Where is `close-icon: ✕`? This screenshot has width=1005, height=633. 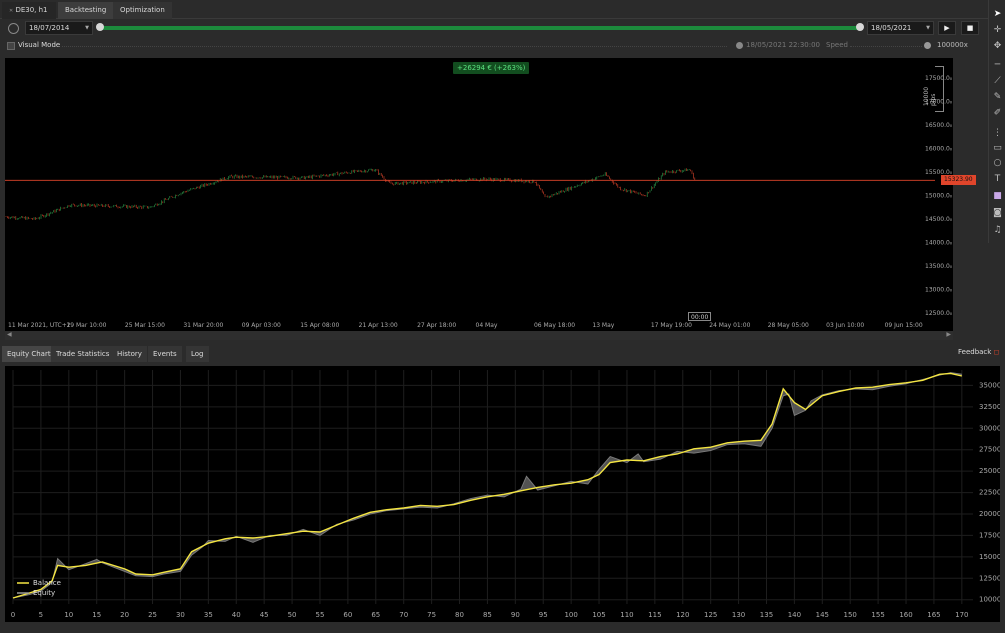 close-icon: ✕ is located at coordinates (11, 11).